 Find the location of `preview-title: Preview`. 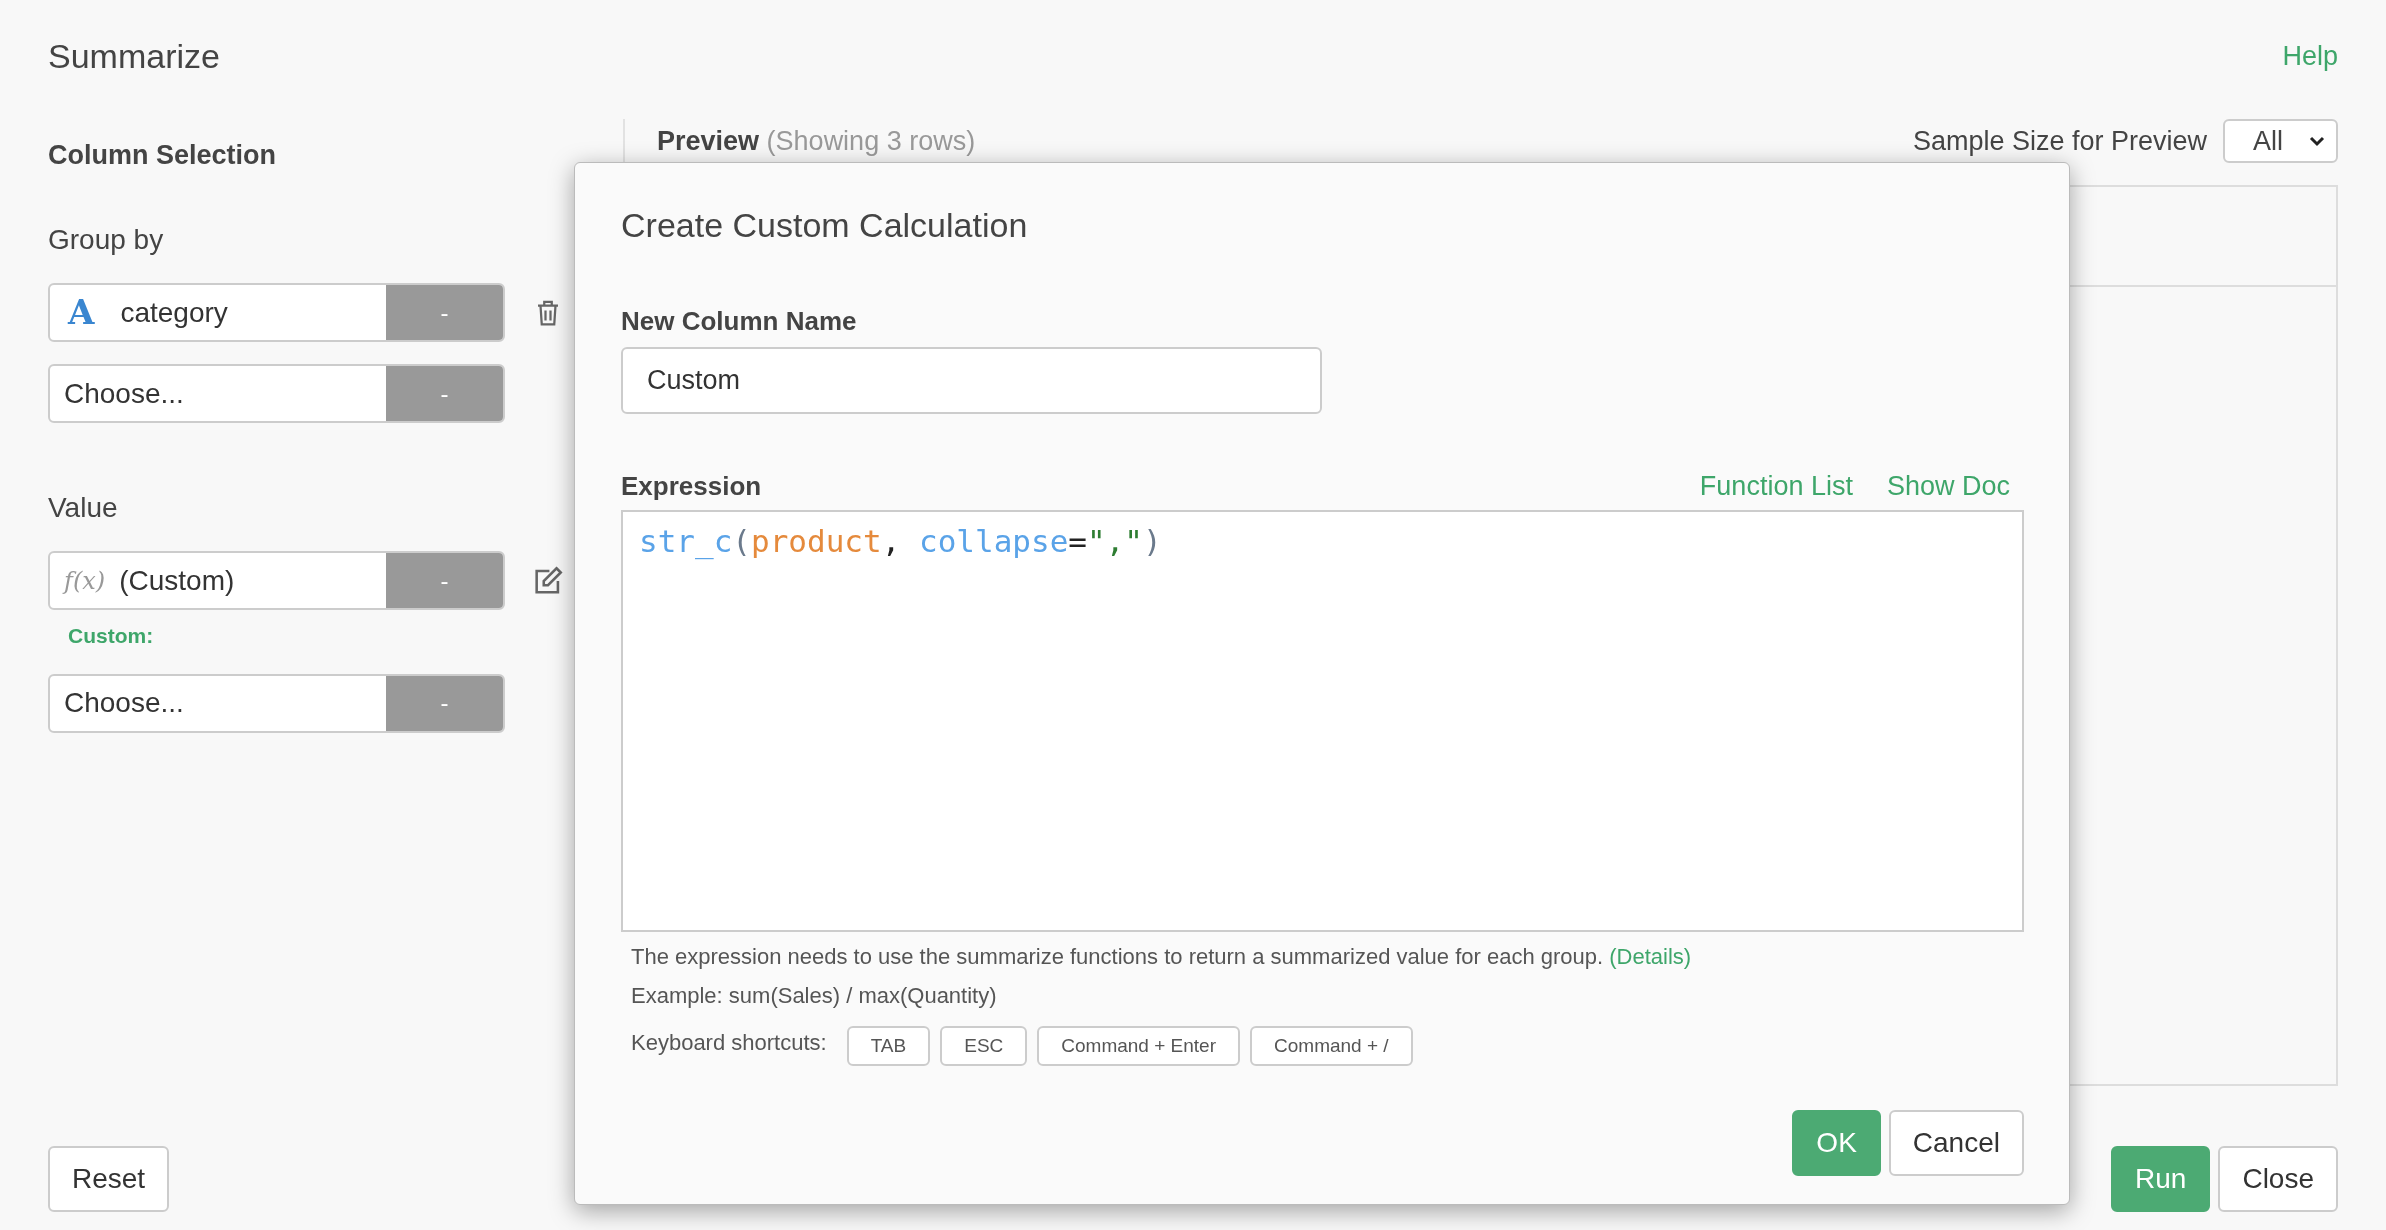

preview-title: Preview is located at coordinates (708, 140).